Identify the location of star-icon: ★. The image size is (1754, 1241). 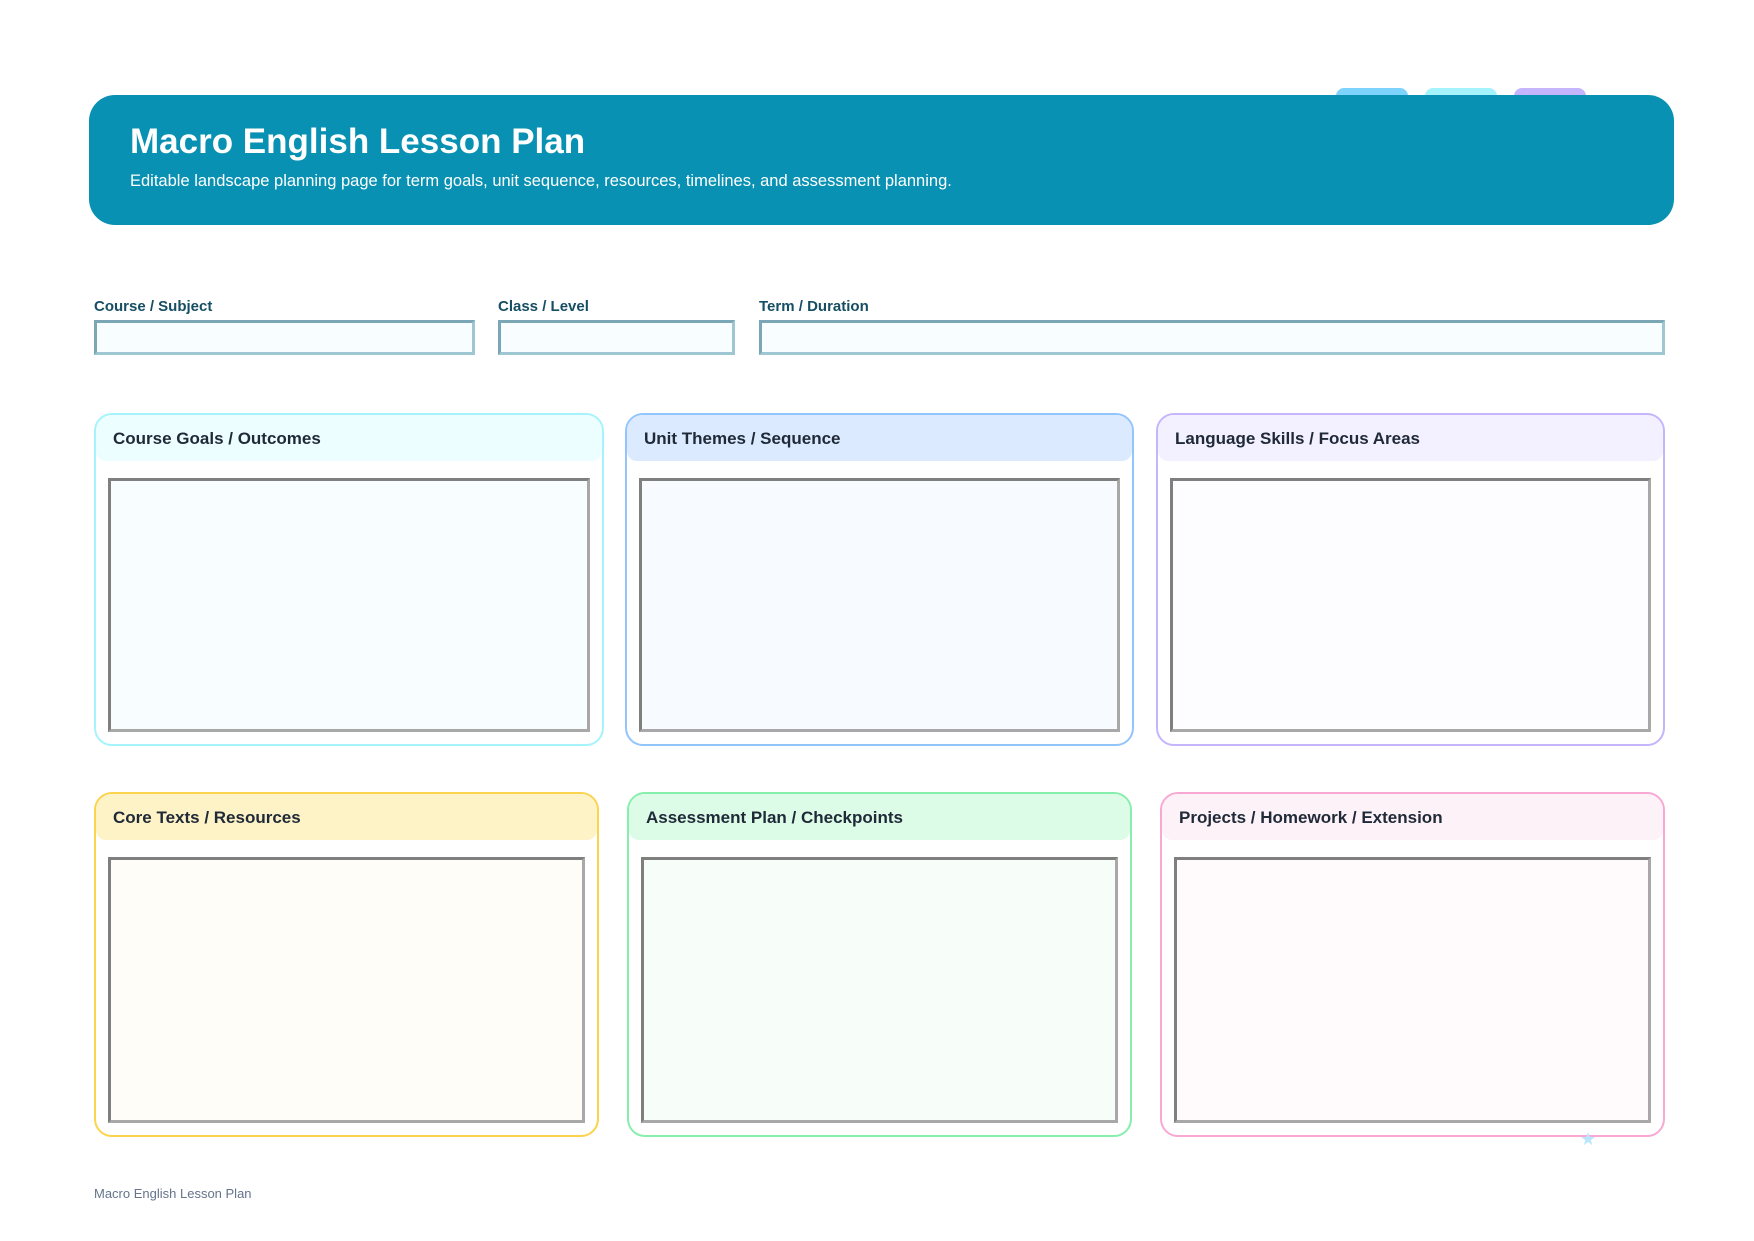
(1588, 1139).